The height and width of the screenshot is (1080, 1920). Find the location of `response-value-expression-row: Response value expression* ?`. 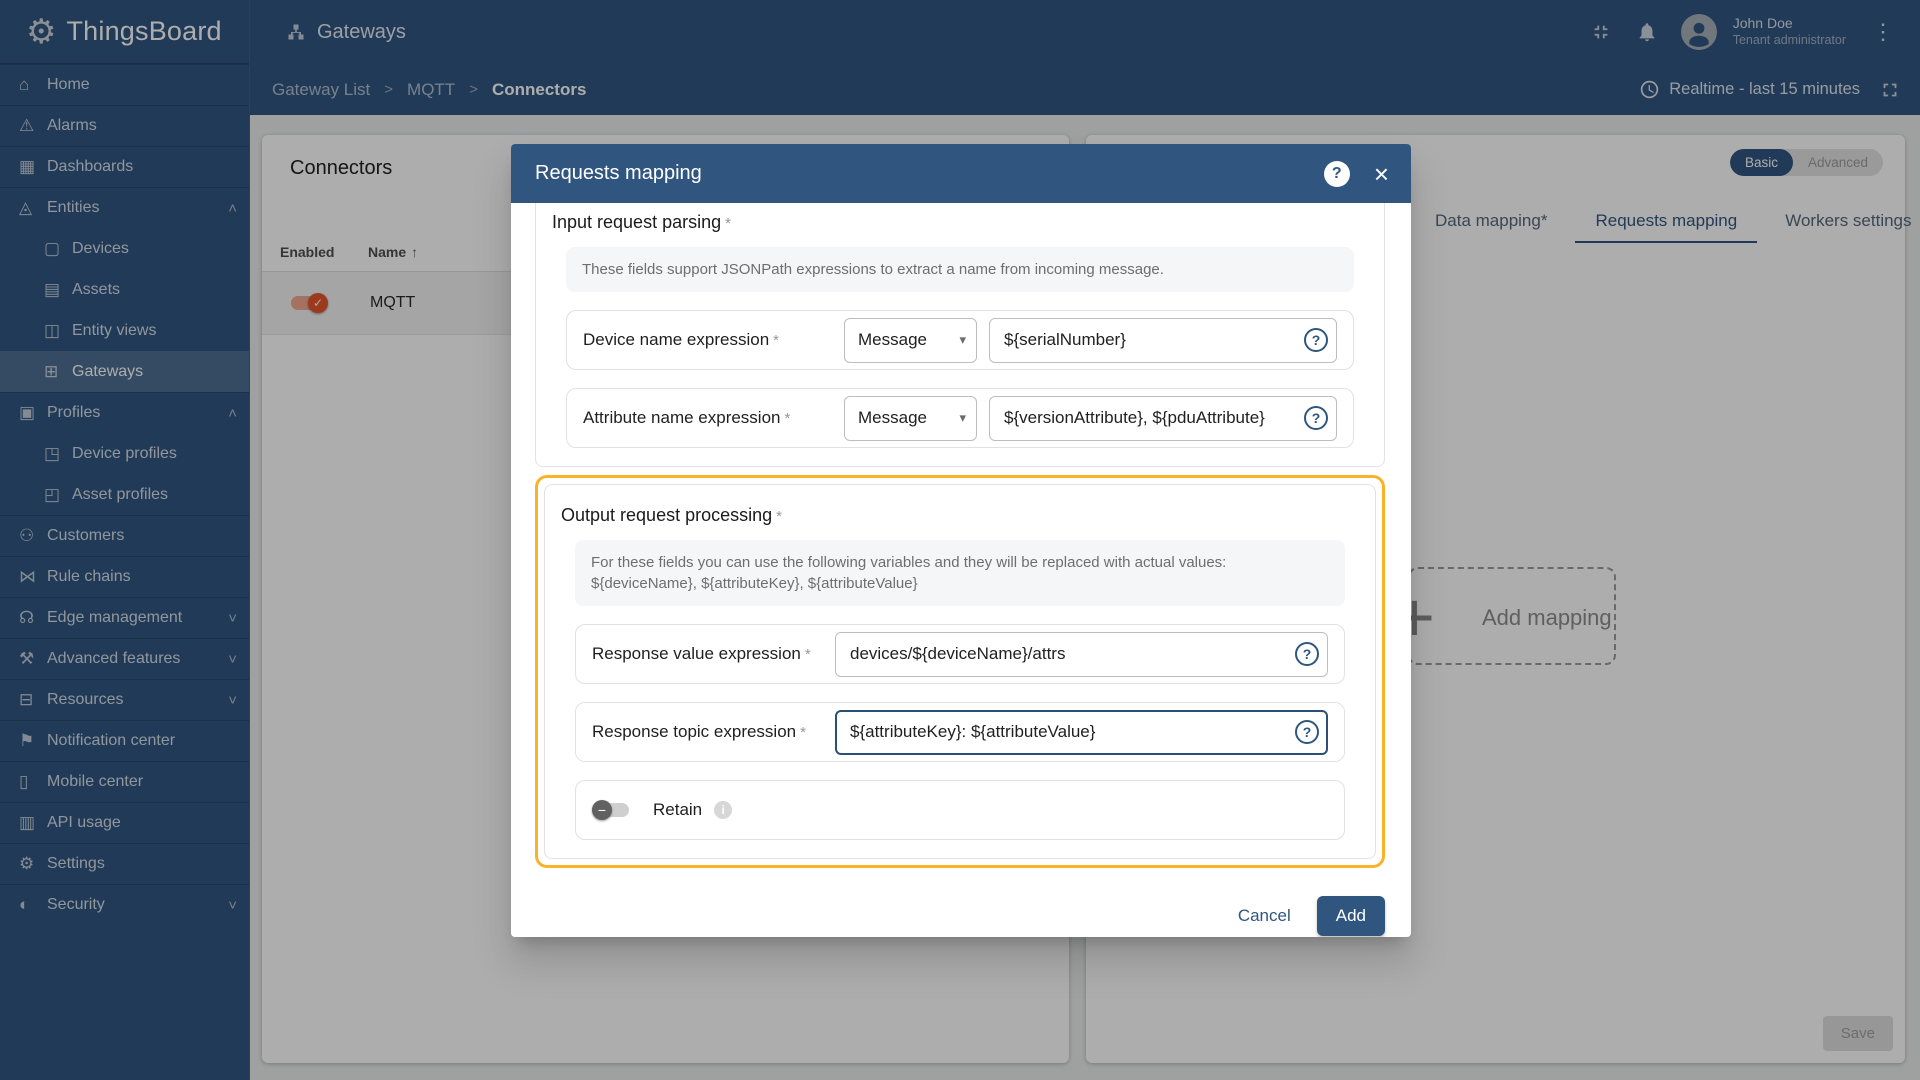

response-value-expression-row: Response value expression* ? is located at coordinates (960, 654).